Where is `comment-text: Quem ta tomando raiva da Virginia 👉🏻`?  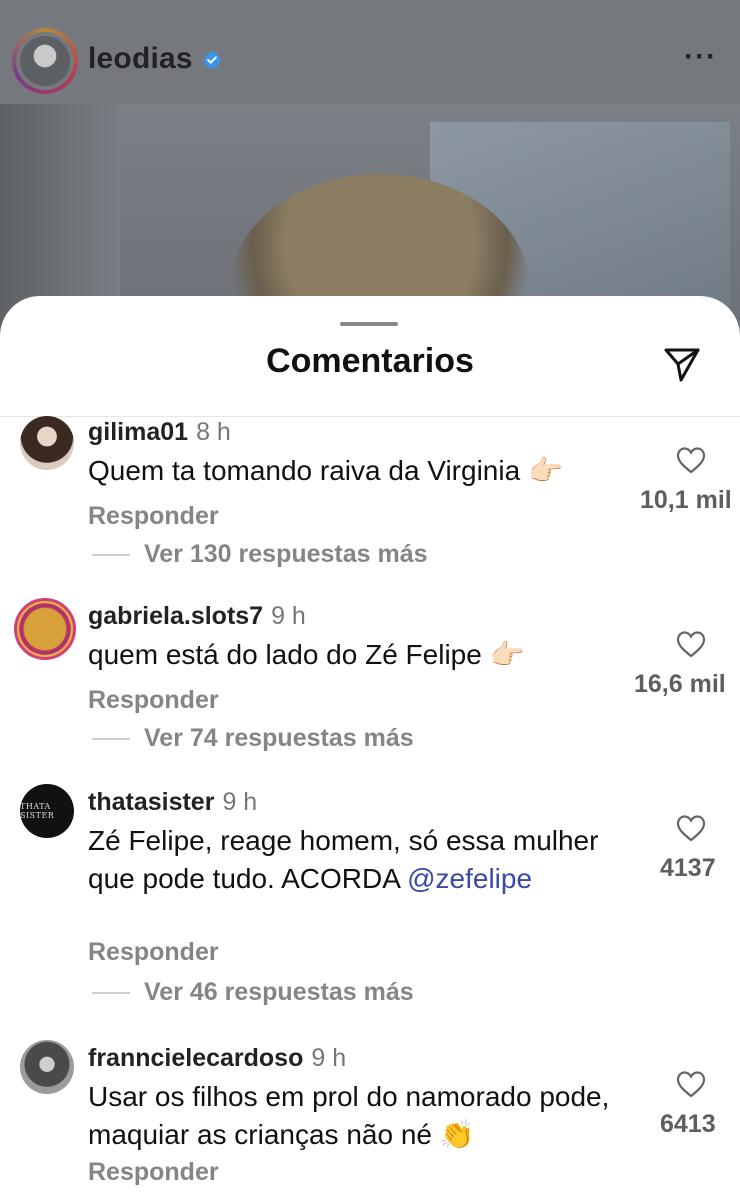
comment-text: Quem ta tomando raiva da Virginia 👉🏻 is located at coordinates (325, 470).